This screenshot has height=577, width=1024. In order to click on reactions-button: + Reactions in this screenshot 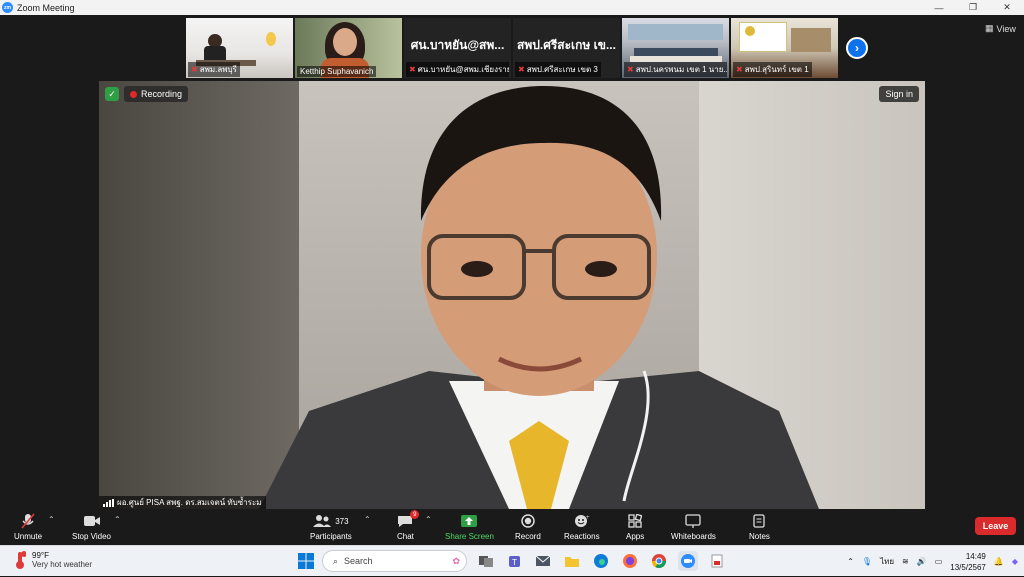, I will do `click(582, 527)`.